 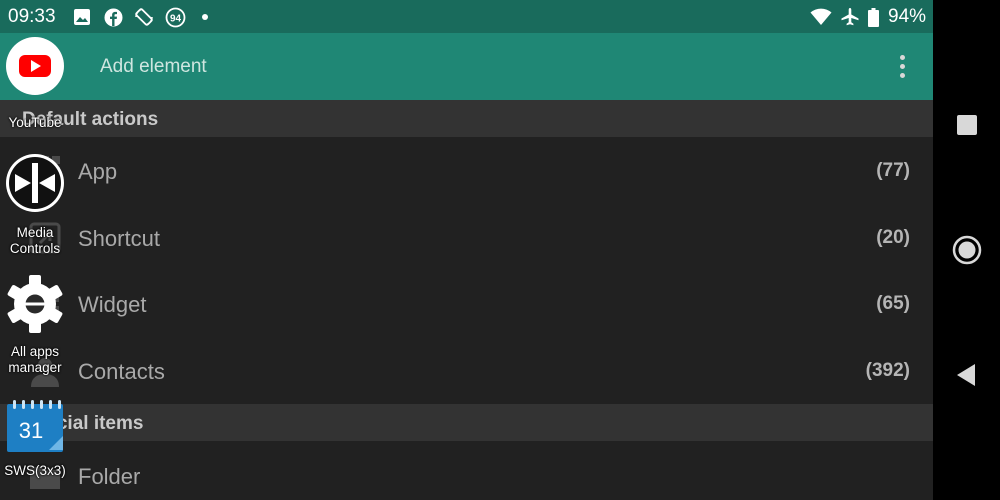 I want to click on app-bar: Add element, so click(x=466, y=66).